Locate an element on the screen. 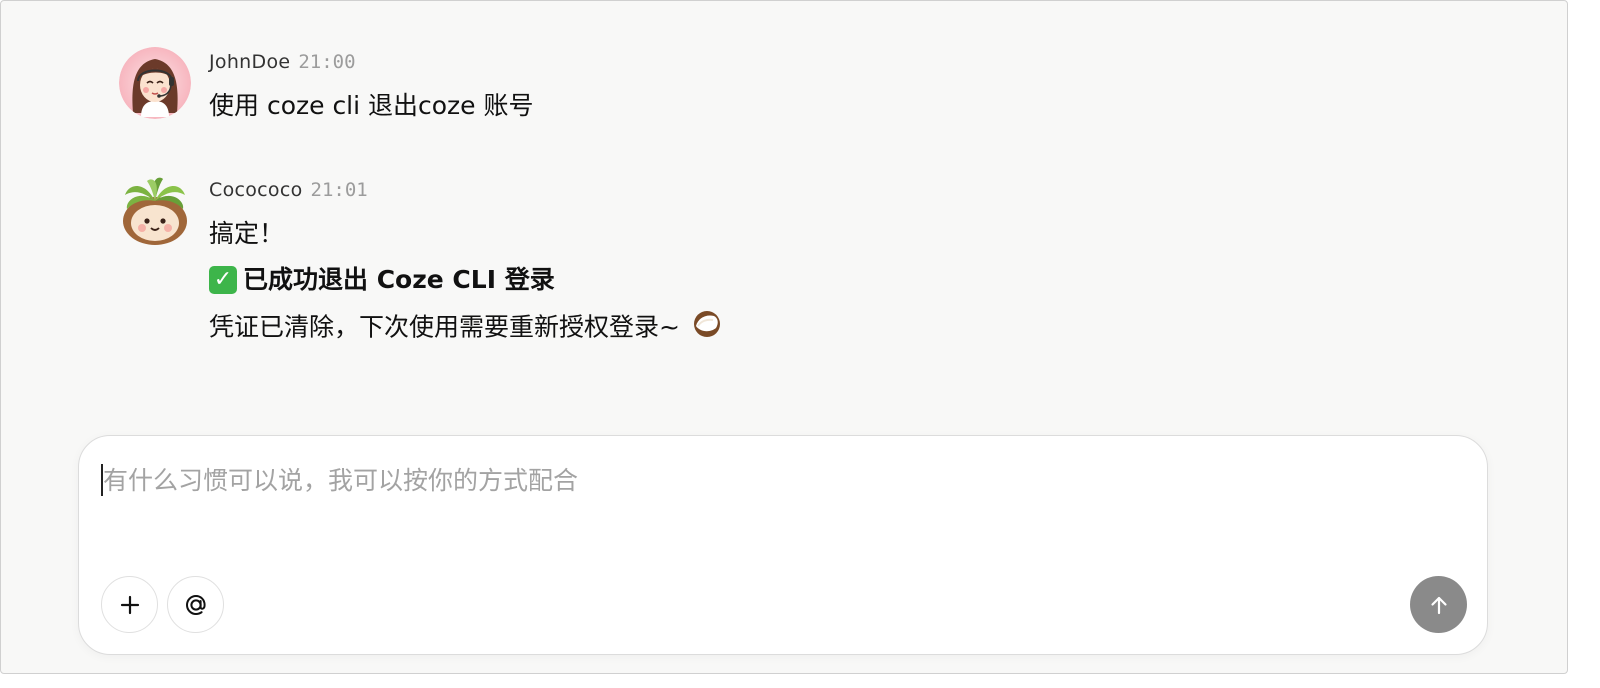  woman-with-headset-avatar-icon is located at coordinates (155, 83).